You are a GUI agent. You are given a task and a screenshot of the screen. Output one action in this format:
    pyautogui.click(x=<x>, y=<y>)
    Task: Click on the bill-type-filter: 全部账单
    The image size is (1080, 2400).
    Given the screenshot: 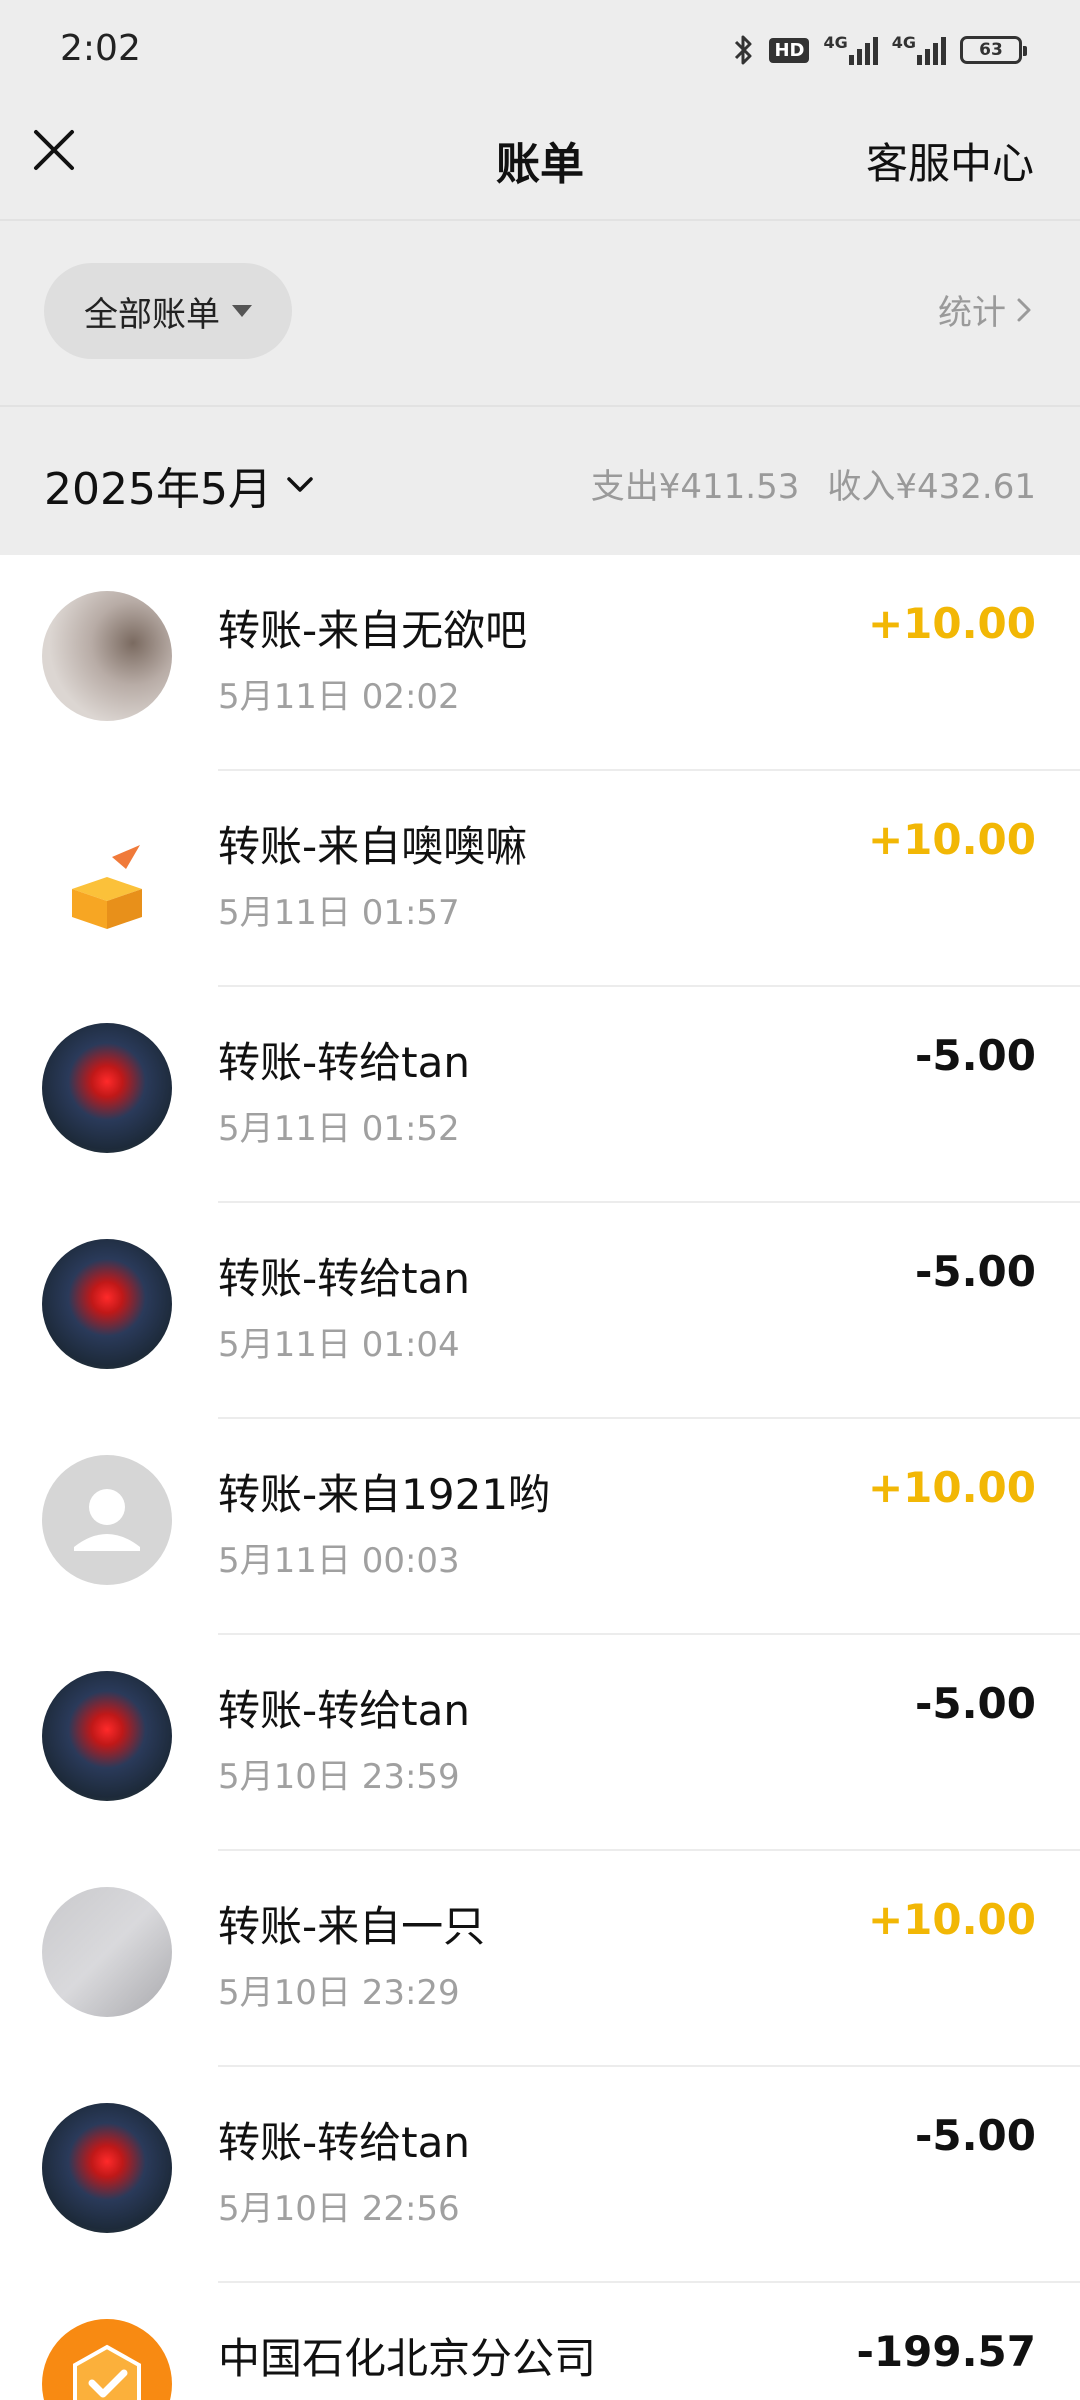 What is the action you would take?
    pyautogui.click(x=168, y=311)
    